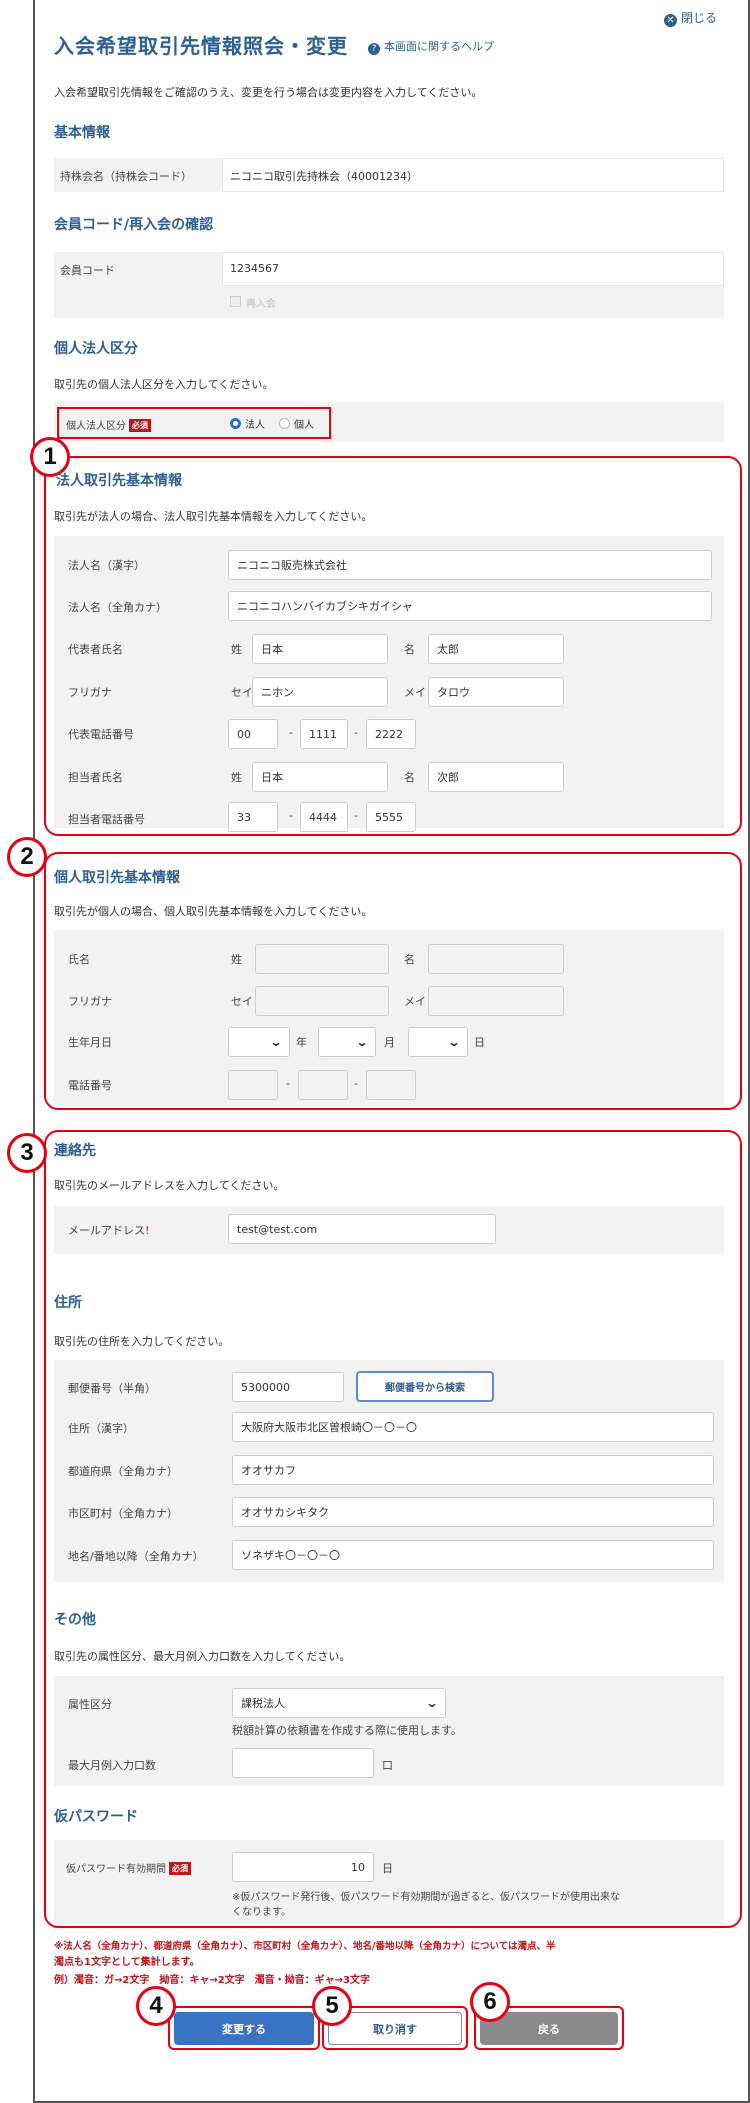 The height and width of the screenshot is (2103, 750). Describe the element at coordinates (439, 46) in the screenshot. I see `help-label: 本画面に関するヘルプ` at that location.